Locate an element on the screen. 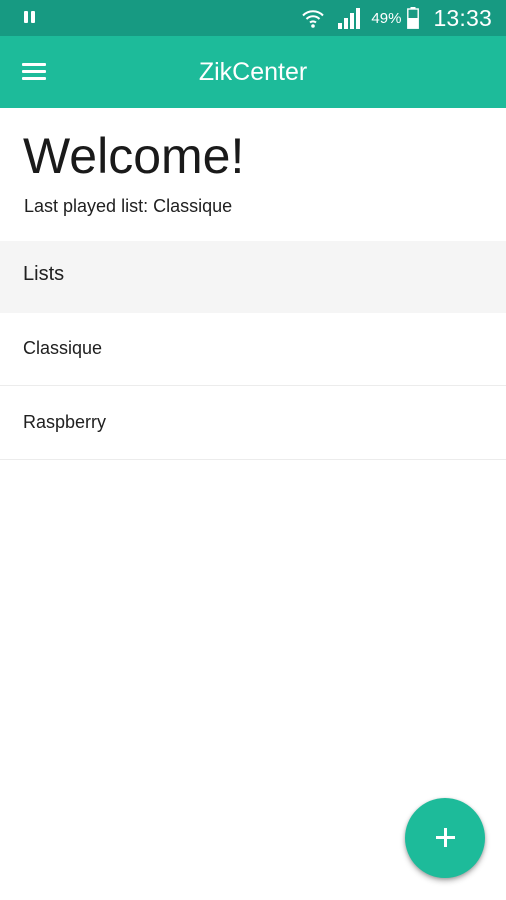 Image resolution: width=506 pixels, height=900 pixels. signal-icon is located at coordinates (349, 18).